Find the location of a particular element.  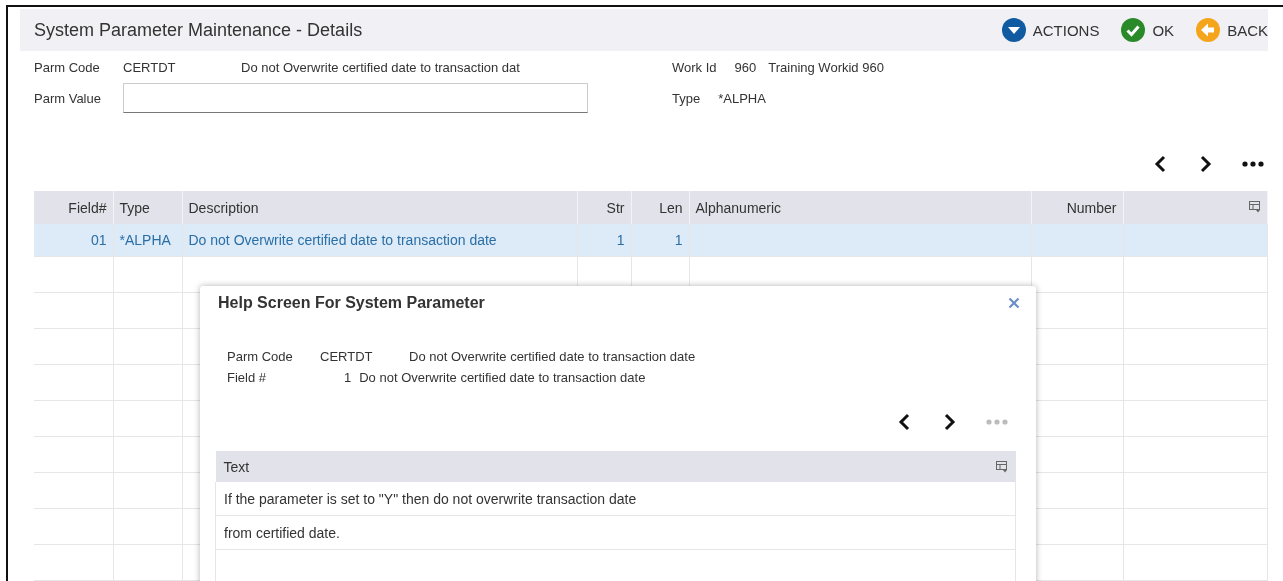

help-text-line: from certified date. is located at coordinates (282, 532).